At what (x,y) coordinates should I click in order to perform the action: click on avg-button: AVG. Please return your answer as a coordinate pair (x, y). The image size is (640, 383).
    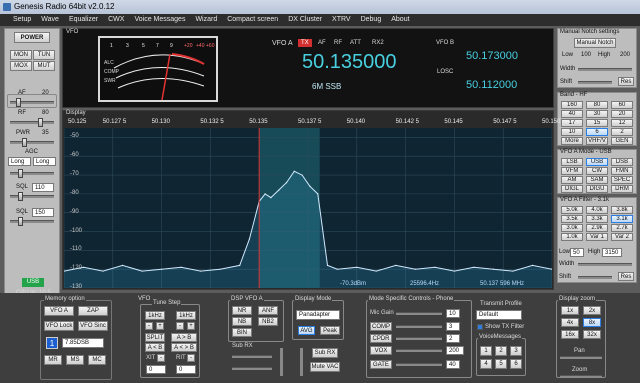
    Looking at the image, I should click on (306, 330).